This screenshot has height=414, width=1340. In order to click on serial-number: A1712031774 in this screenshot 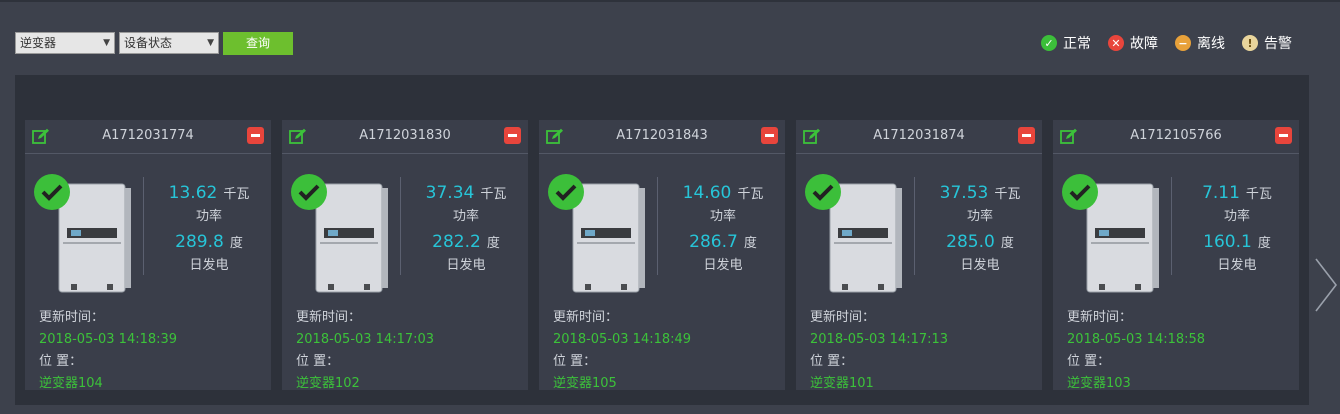, I will do `click(148, 135)`.